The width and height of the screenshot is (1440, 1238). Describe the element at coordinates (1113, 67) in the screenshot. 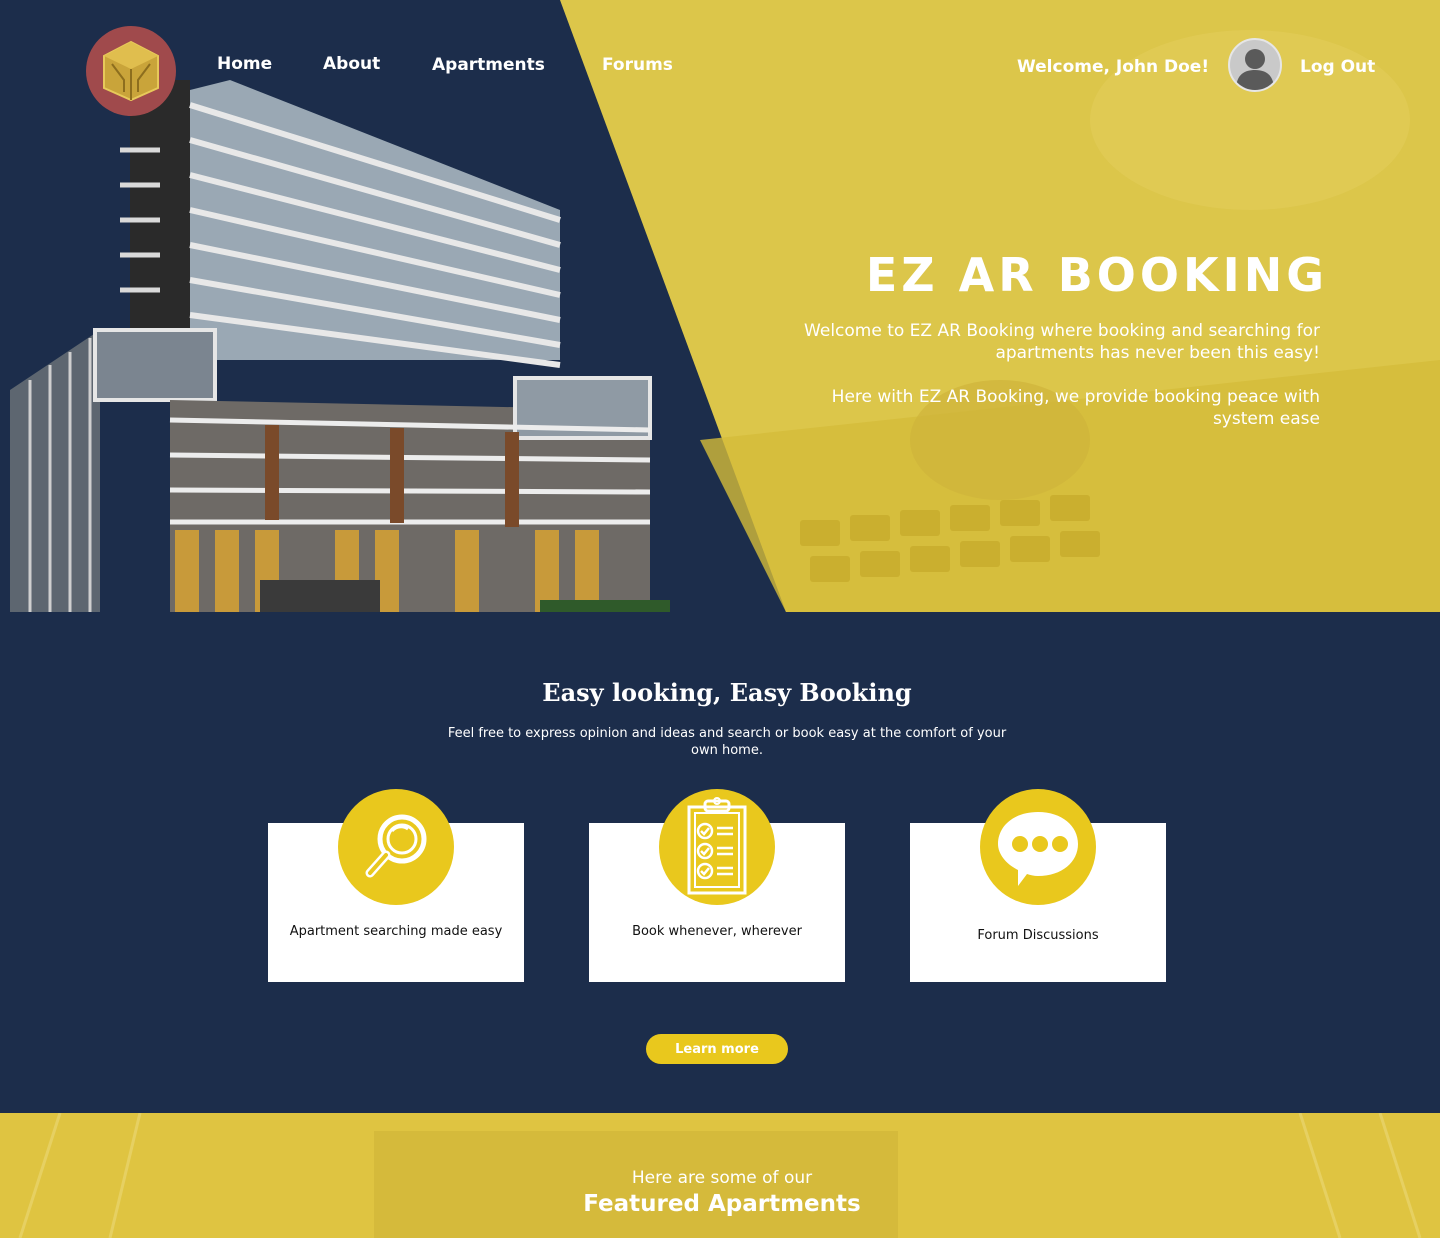

I see `welcome-message: Welcome, John Doe!` at that location.